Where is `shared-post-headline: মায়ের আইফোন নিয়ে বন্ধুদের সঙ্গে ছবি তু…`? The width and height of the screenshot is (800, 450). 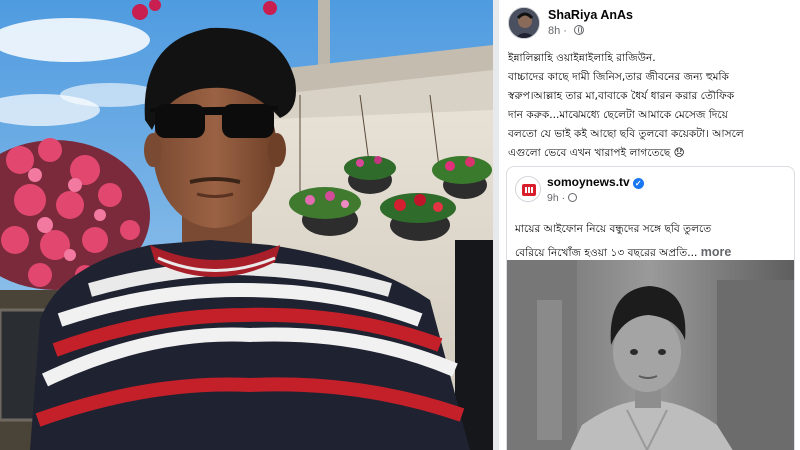 shared-post-headline: মায়ের আইফোন নিয়ে বন্ধুদের সঙ্গে ছবি তু… is located at coordinates (653, 241).